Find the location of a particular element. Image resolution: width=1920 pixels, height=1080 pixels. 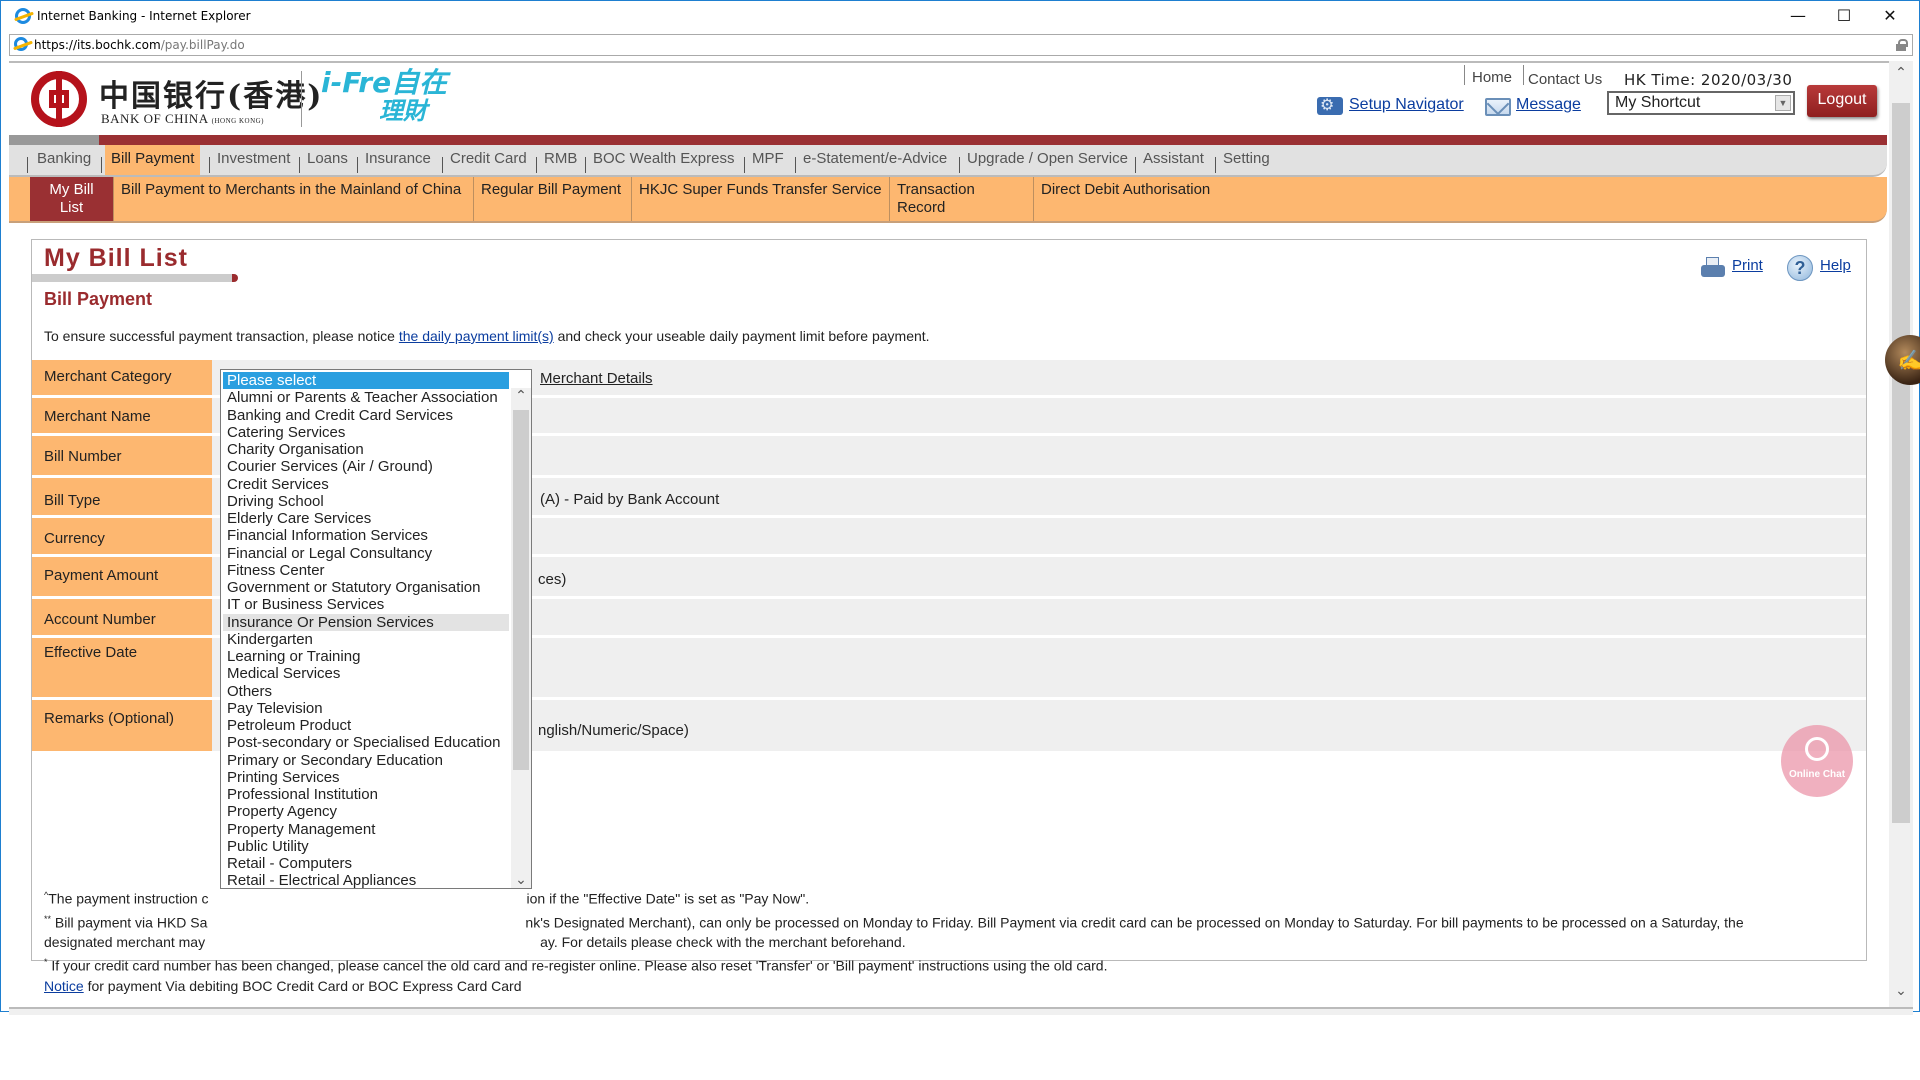

dropdown-option: Alumni or Parents & Teacher Association is located at coordinates (366, 397).